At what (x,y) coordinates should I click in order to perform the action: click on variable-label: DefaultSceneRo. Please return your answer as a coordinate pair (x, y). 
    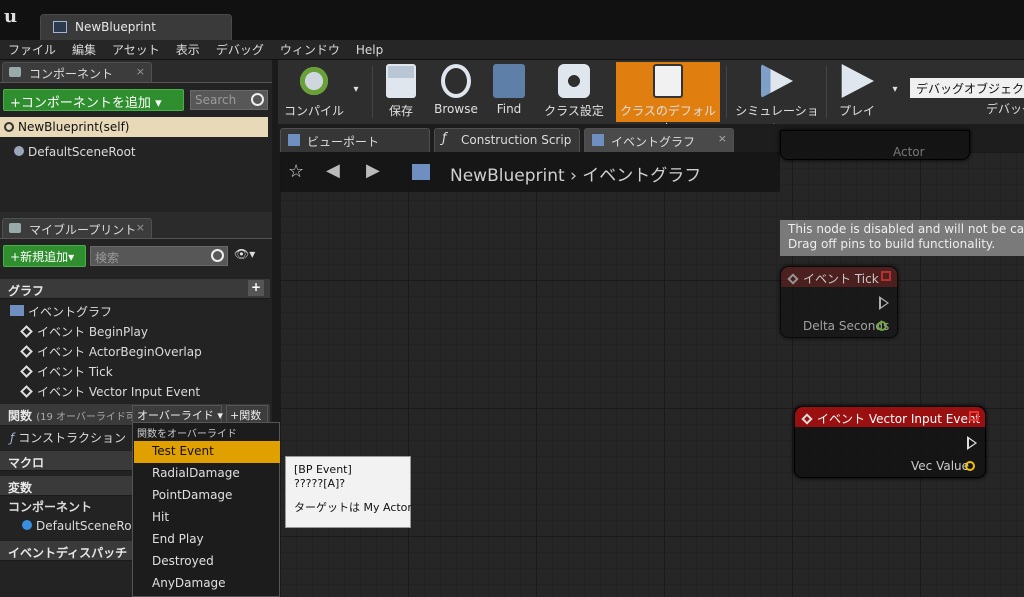
    Looking at the image, I should click on (84, 526).